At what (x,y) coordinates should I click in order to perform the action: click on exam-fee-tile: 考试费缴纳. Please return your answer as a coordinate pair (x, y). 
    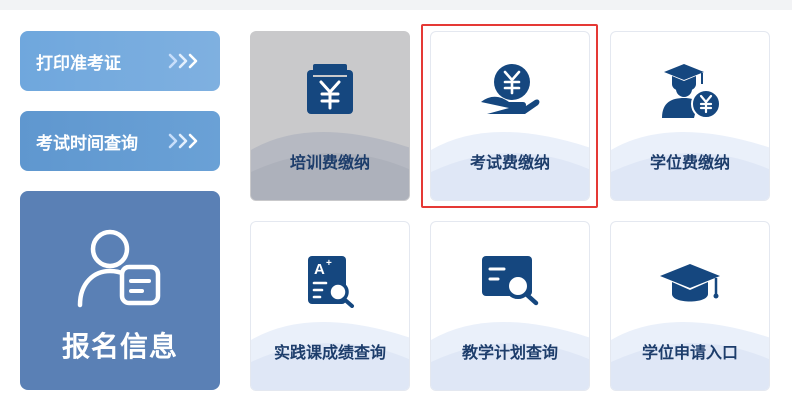
    Looking at the image, I should click on (510, 116).